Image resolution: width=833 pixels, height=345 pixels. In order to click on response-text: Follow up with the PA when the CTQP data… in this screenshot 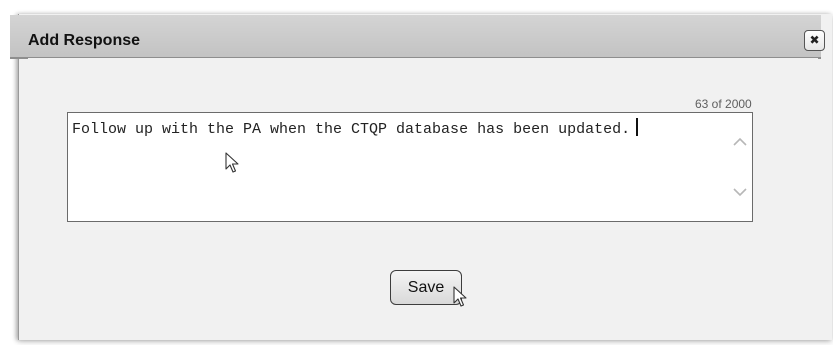, I will do `click(351, 129)`.